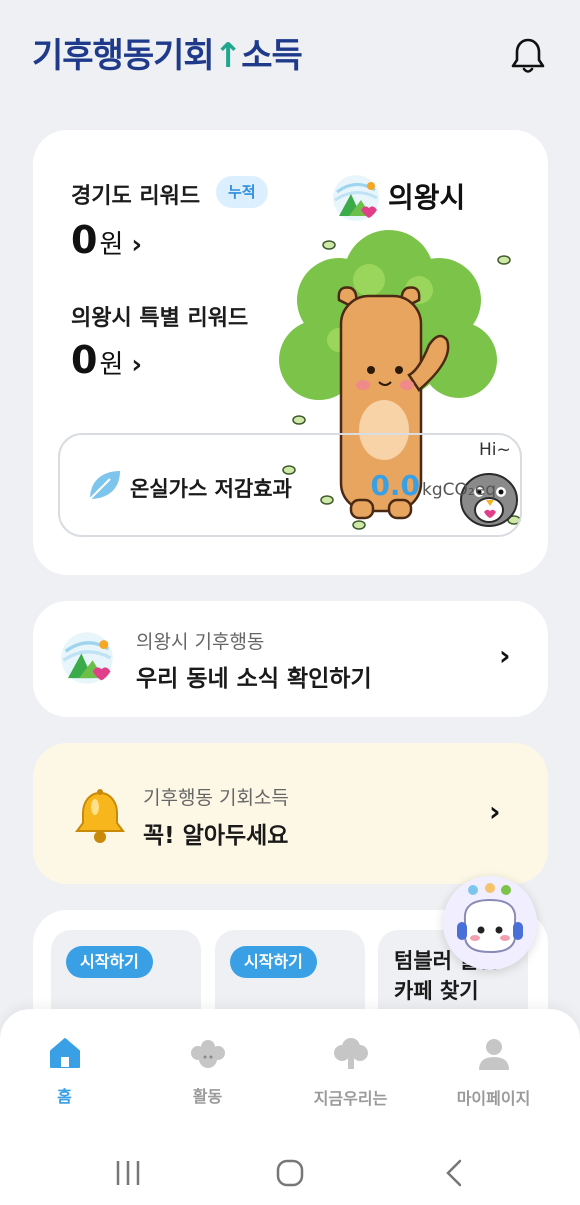  What do you see at coordinates (493, 1073) in the screenshot?
I see `nav-item-mypage: 마이페이지` at bounding box center [493, 1073].